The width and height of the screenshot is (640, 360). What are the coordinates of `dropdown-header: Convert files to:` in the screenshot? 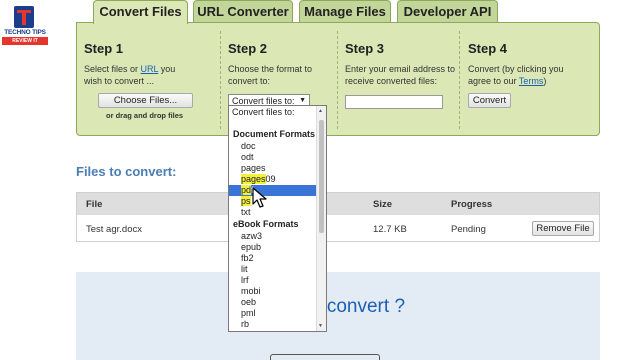 It's located at (273, 112).